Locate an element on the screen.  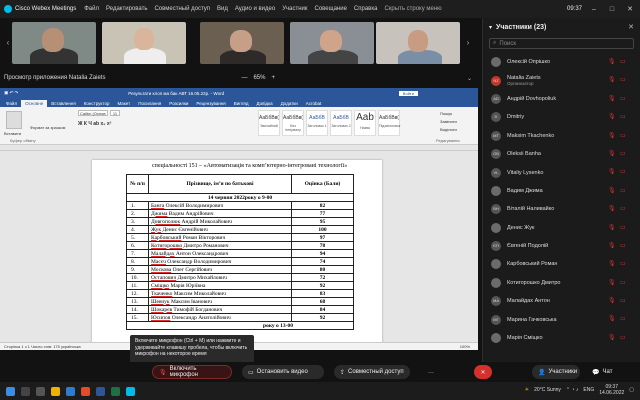
end-call-button: ✕ is located at coordinates (483, 372).